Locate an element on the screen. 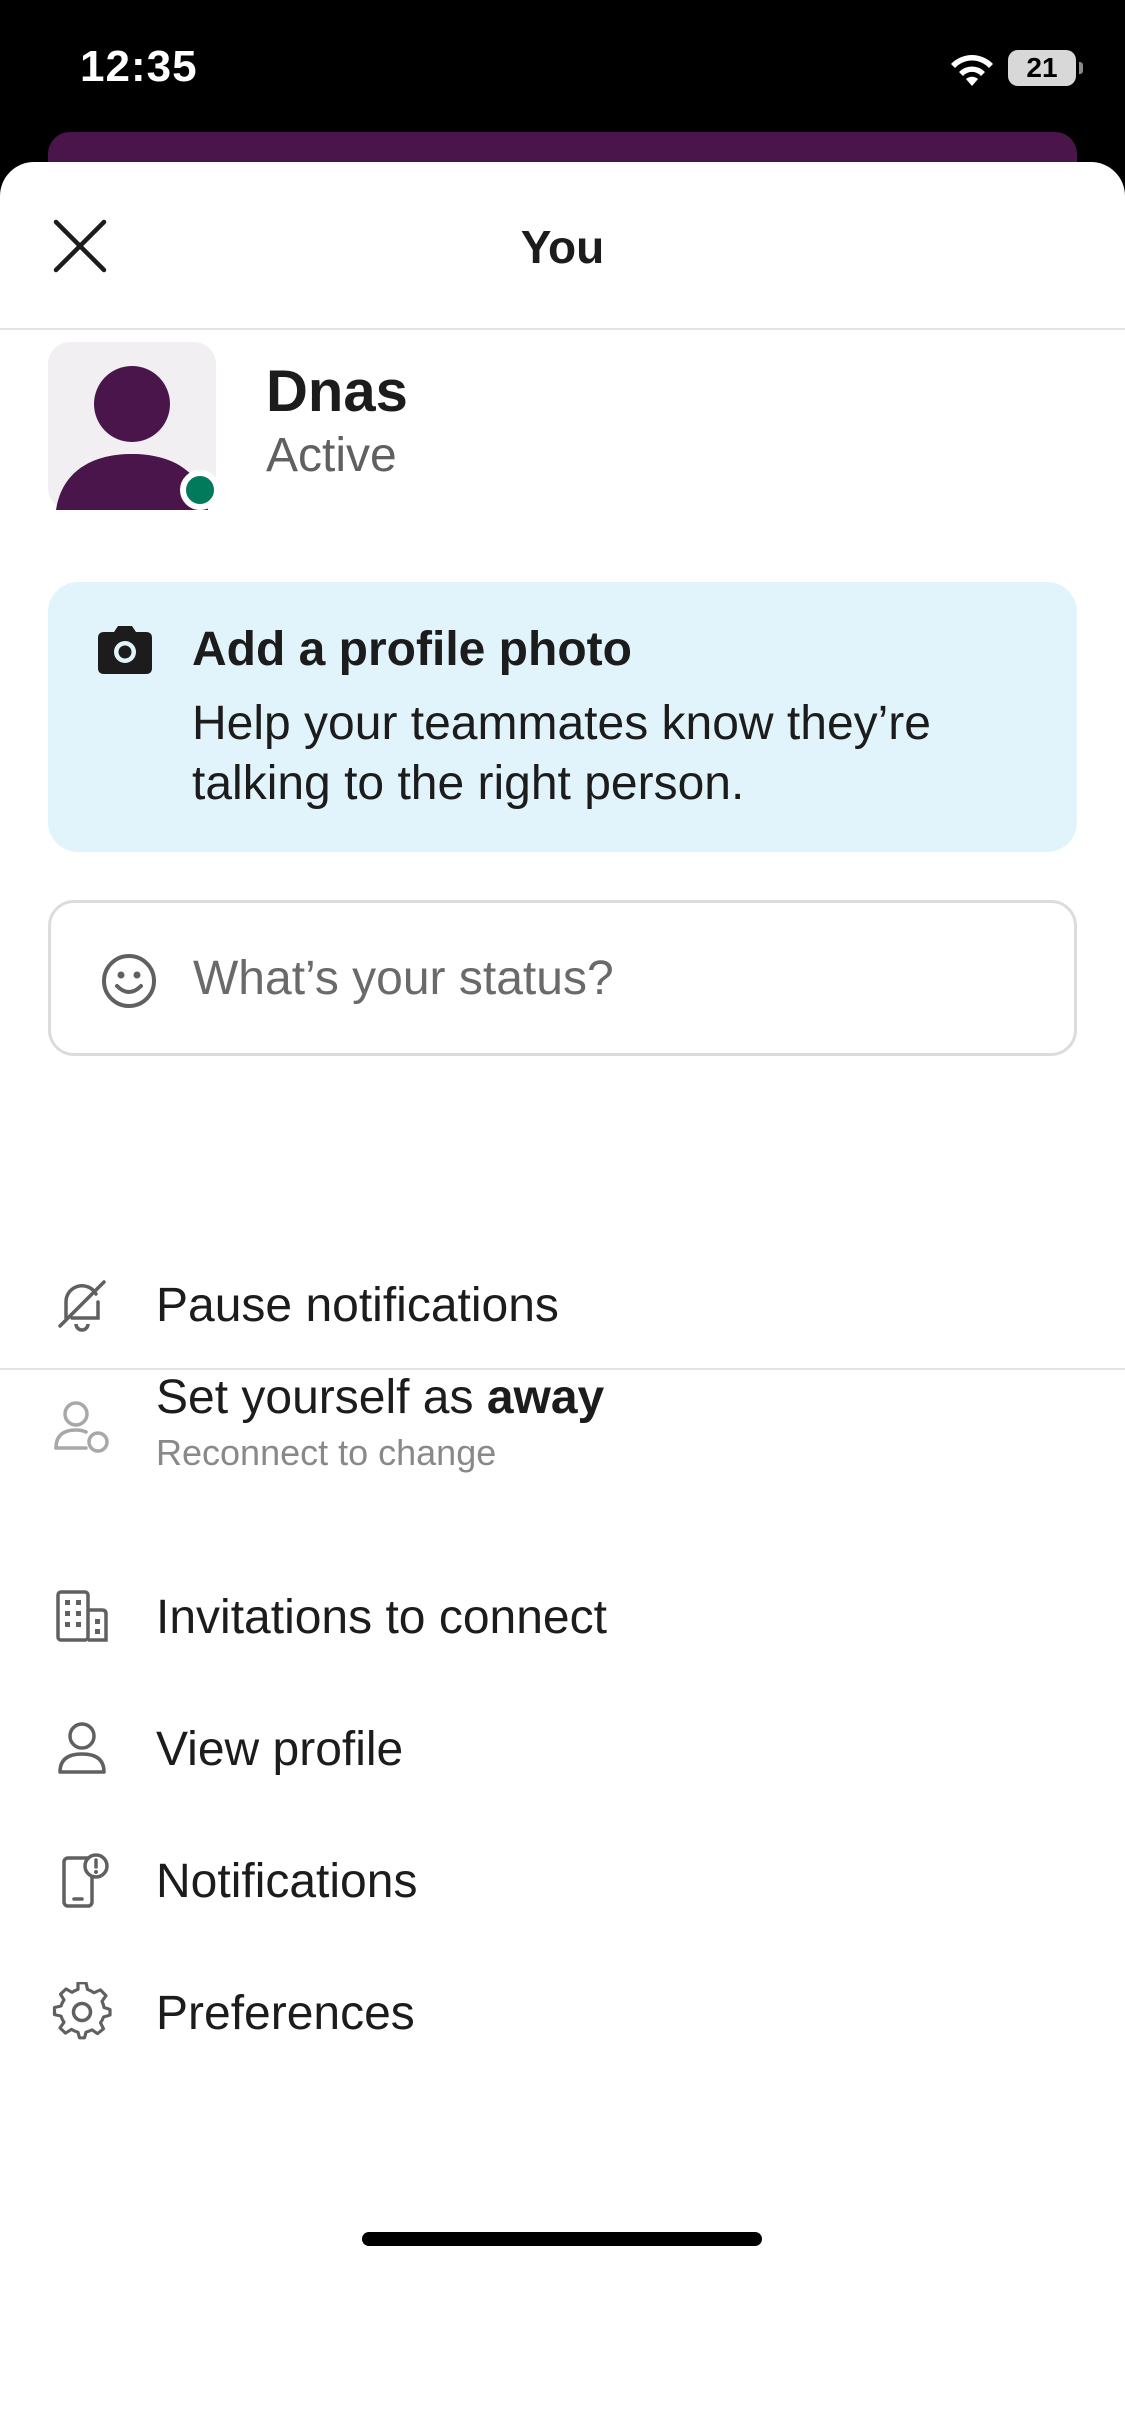 The image size is (1125, 2436). menu-item-preferences: Preferences is located at coordinates (562, 2014).